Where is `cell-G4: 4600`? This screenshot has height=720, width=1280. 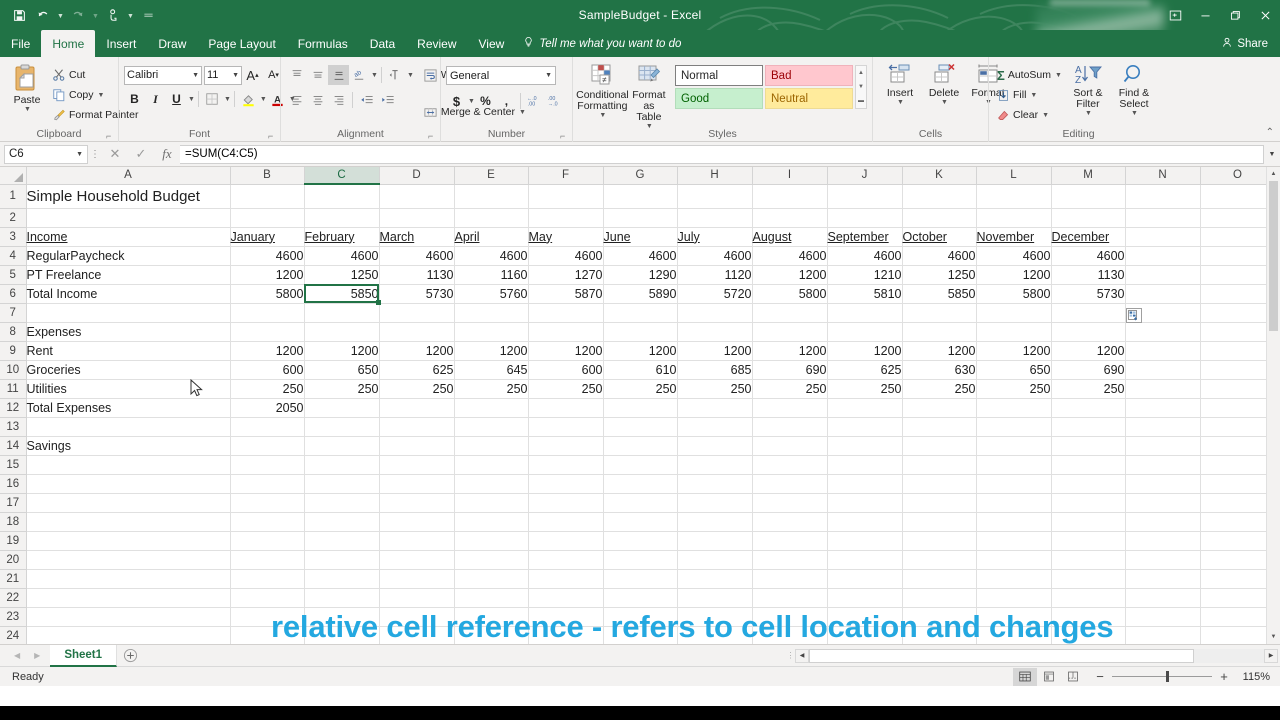
cell-G4: 4600 is located at coordinates (640, 256).